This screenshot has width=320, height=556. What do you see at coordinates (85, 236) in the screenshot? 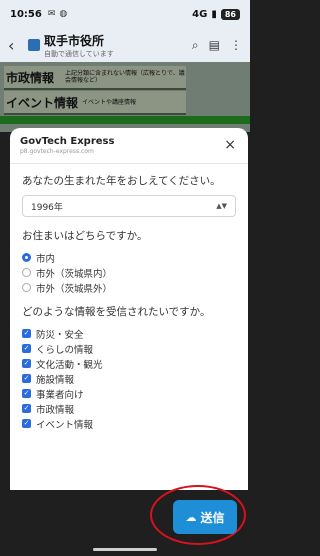
I see `question-residence: お住まいはどちらですか。` at bounding box center [85, 236].